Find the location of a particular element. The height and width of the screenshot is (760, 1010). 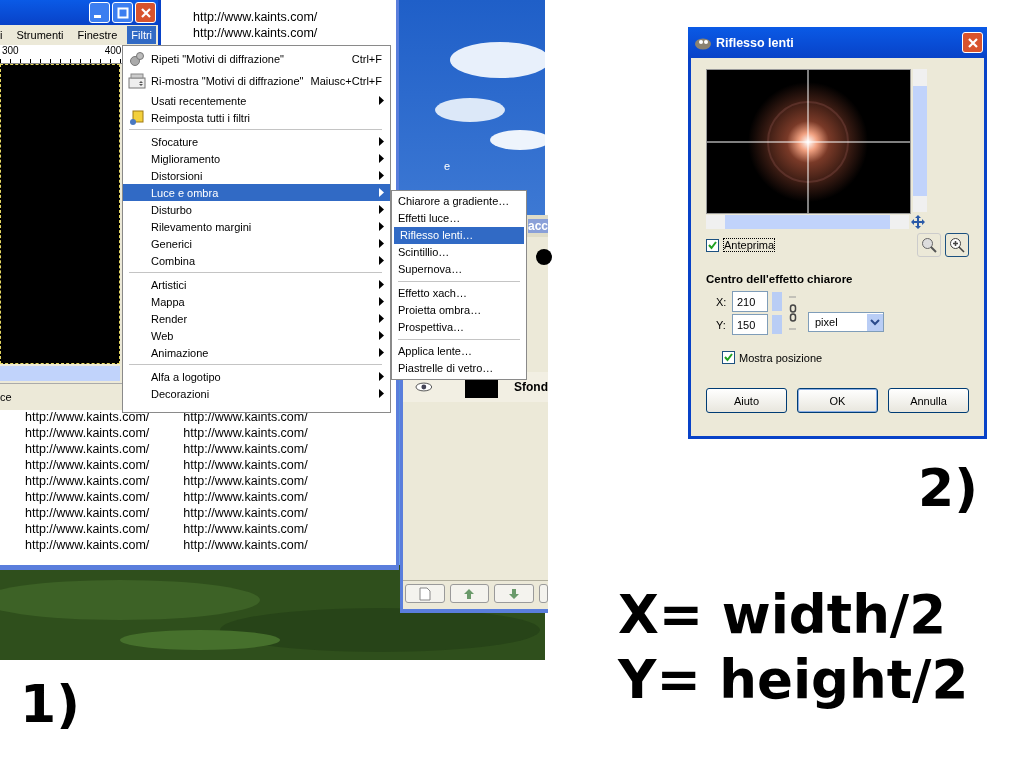

menu-bar-item: Strumenti is located at coordinates (40, 35).